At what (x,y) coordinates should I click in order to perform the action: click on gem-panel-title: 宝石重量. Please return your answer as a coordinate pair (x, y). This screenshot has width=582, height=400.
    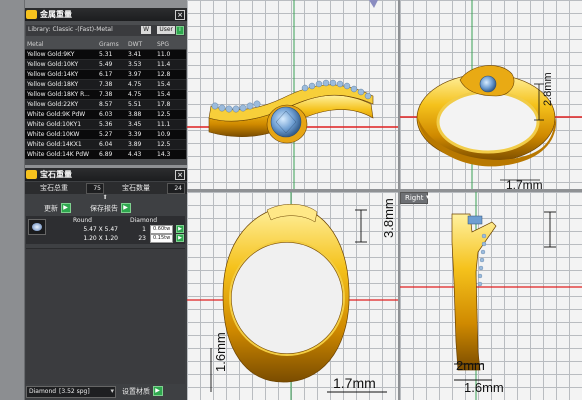
    Looking at the image, I should click on (56, 174).